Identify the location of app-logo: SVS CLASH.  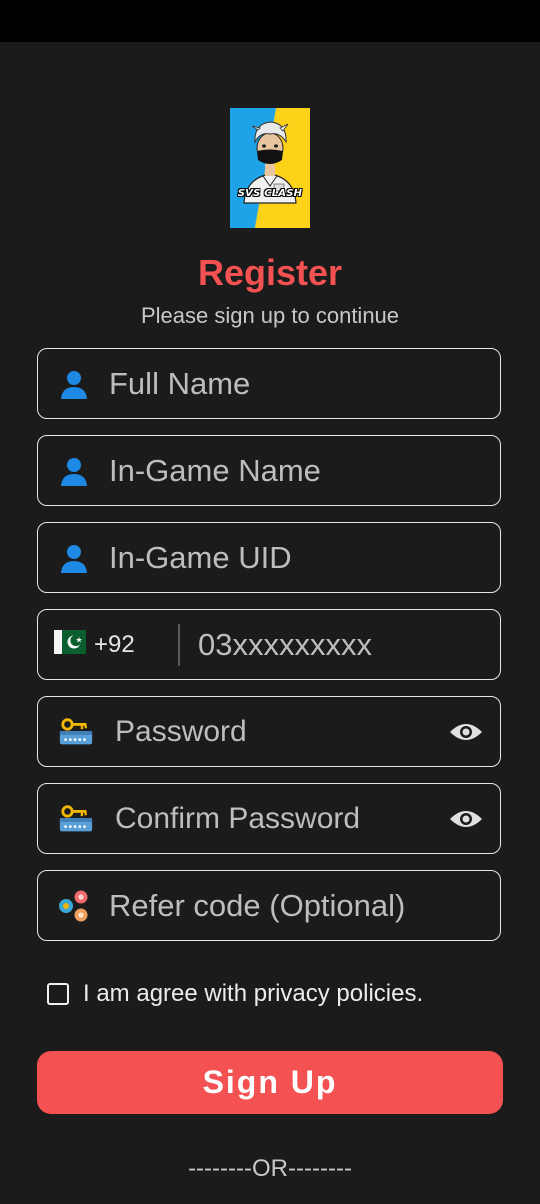
(270, 168).